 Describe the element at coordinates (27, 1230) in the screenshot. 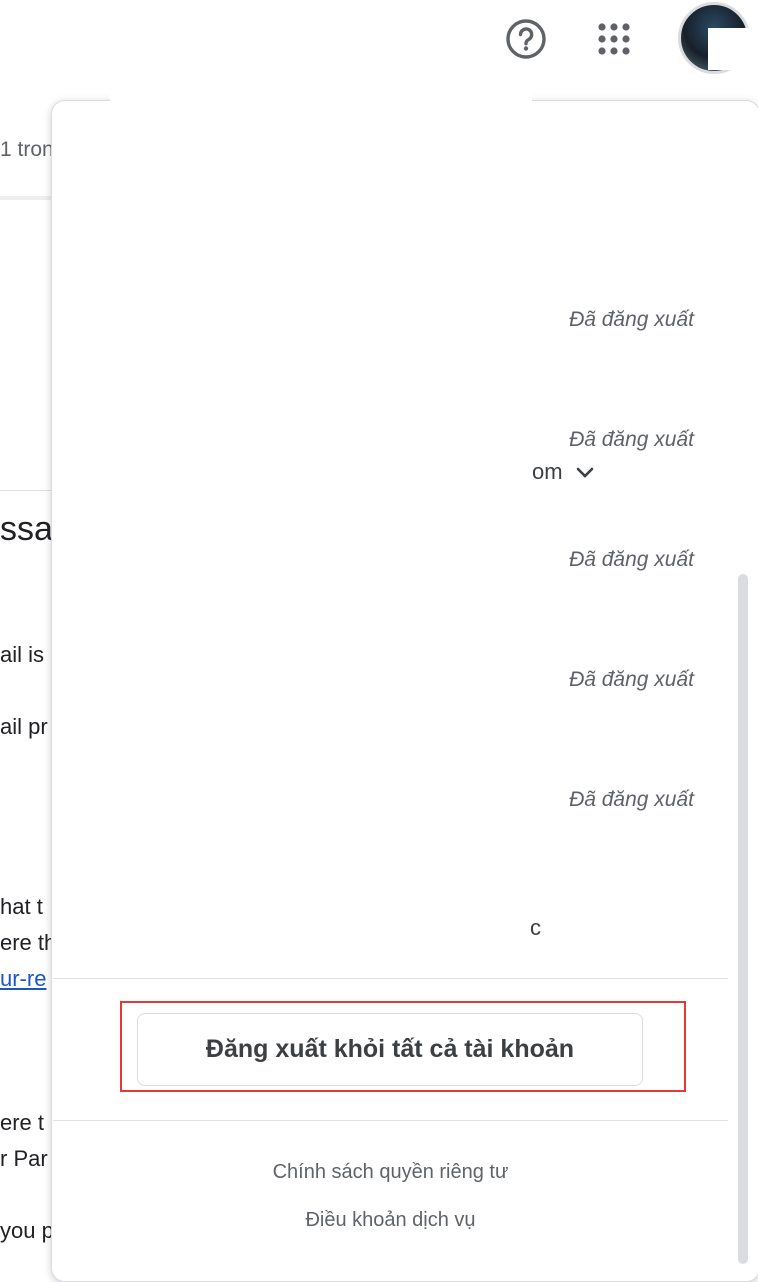

I see `email-body-line: you p` at that location.